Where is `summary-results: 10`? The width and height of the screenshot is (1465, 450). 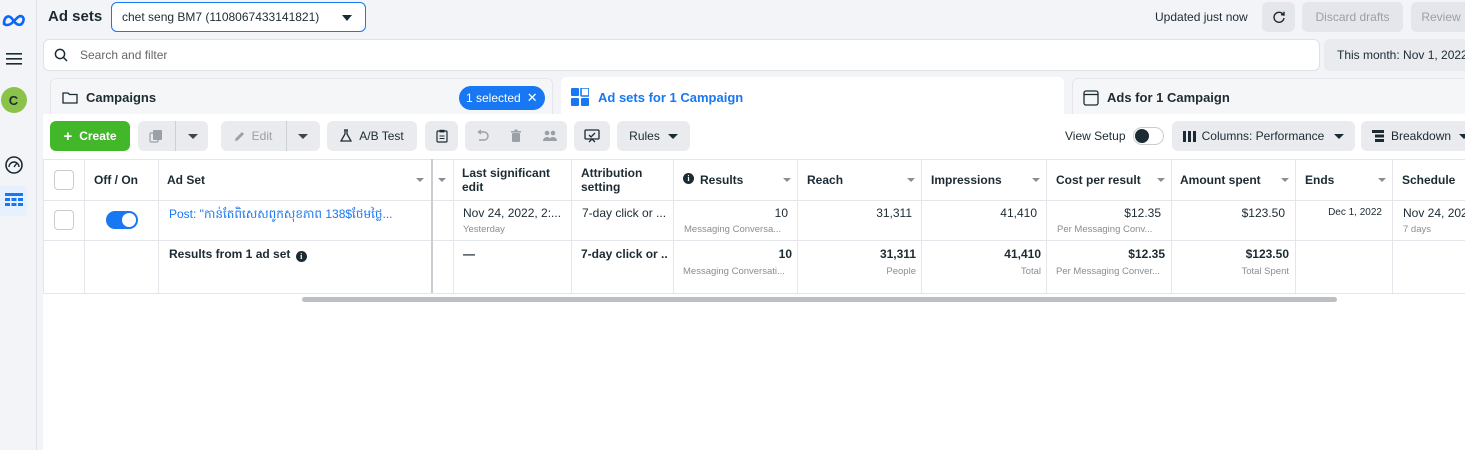
summary-results: 10 is located at coordinates (785, 254).